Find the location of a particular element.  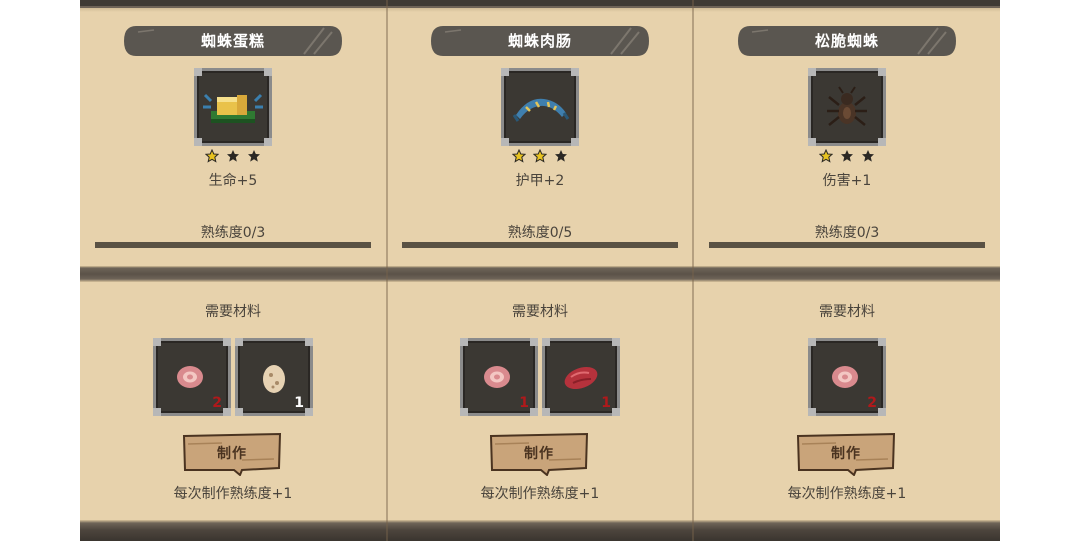

recipe-title-banner: 蜘蛛肉肠 is located at coordinates (540, 41).